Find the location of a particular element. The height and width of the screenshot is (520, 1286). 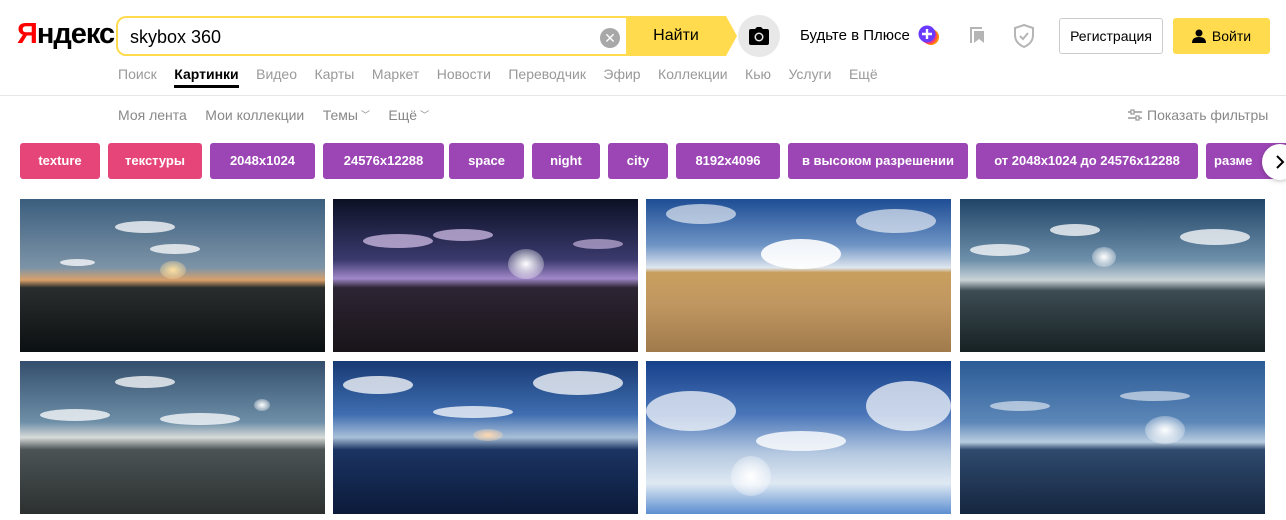

user-icon is located at coordinates (1198, 36).